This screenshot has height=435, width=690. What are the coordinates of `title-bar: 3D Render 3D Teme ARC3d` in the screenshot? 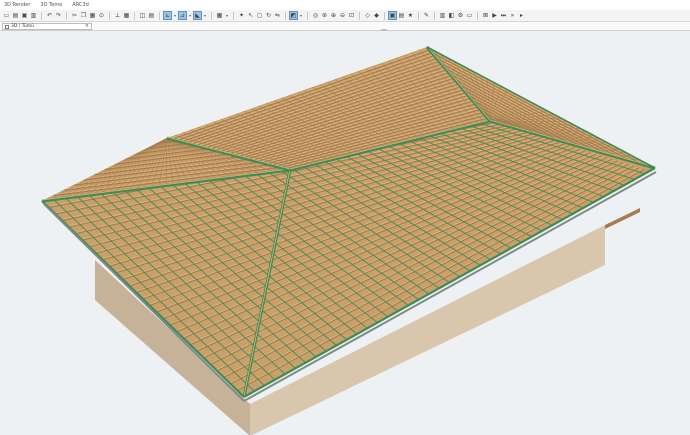 It's located at (345, 5).